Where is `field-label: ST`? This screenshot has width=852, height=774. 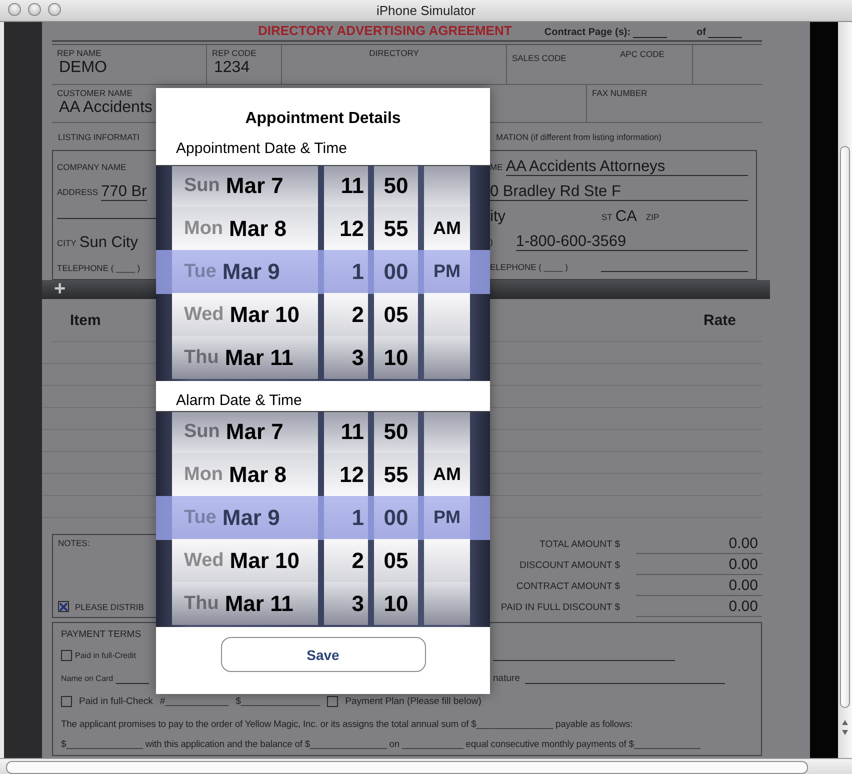
field-label: ST is located at coordinates (607, 217).